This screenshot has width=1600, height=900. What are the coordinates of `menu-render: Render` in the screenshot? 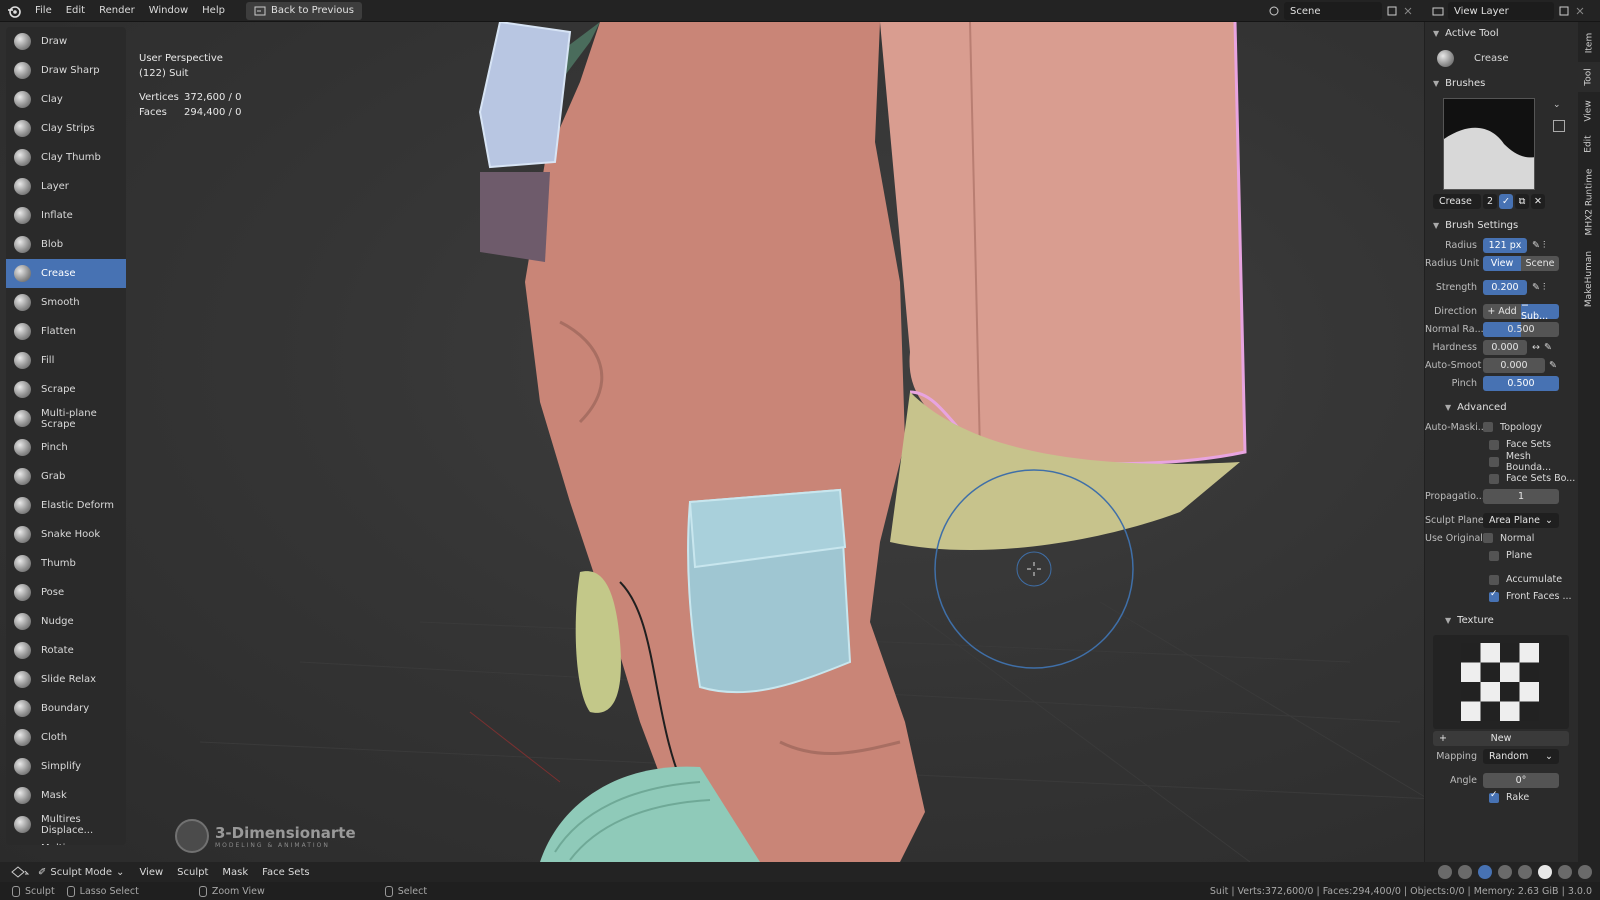 It's located at (117, 10).